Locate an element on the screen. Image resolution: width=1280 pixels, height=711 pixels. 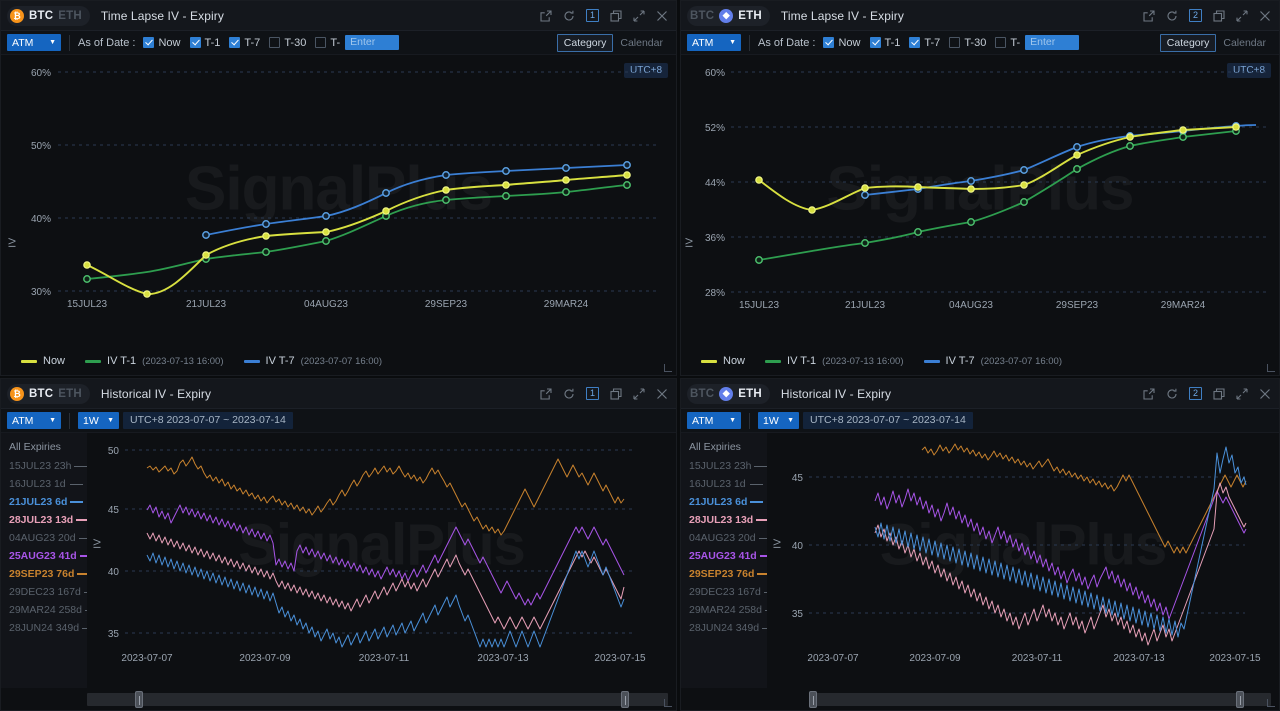
legend-item-iv-t1: IV T-1 (2023-07-13 16:00) is located at coordinates (154, 361).